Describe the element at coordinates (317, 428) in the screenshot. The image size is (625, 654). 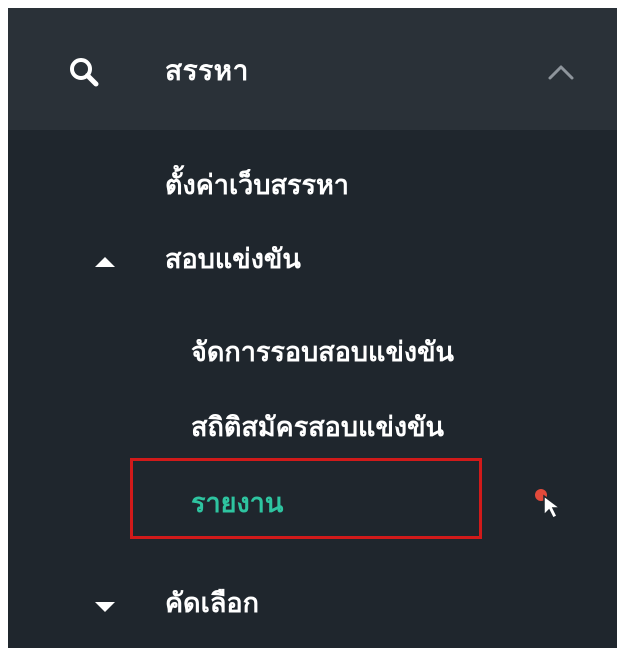
I see `sidebar-subitem-applicant-stats: สถิติสมัครสอบแข่งขัน` at that location.